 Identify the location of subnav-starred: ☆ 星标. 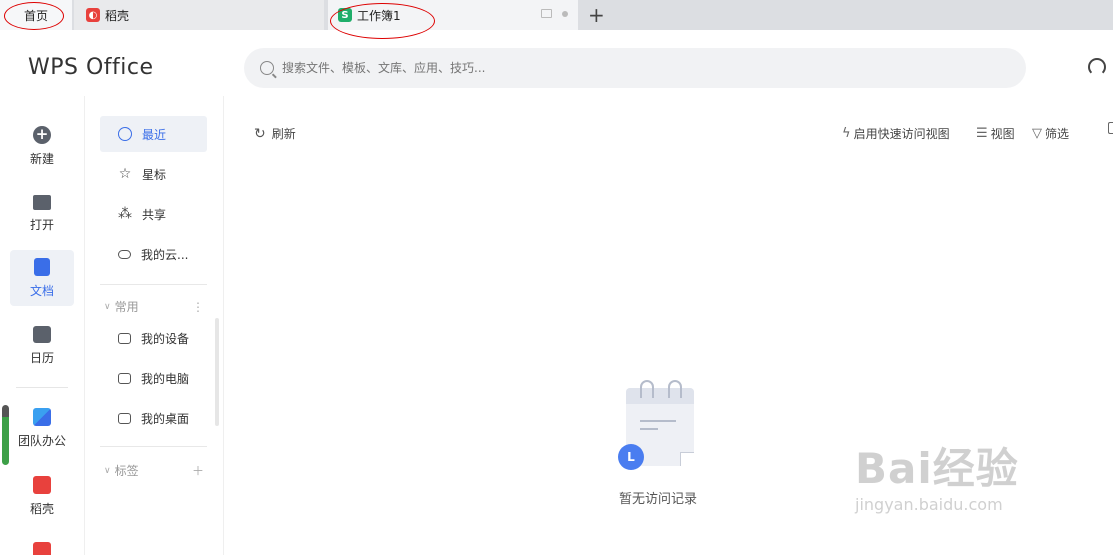
(153, 174).